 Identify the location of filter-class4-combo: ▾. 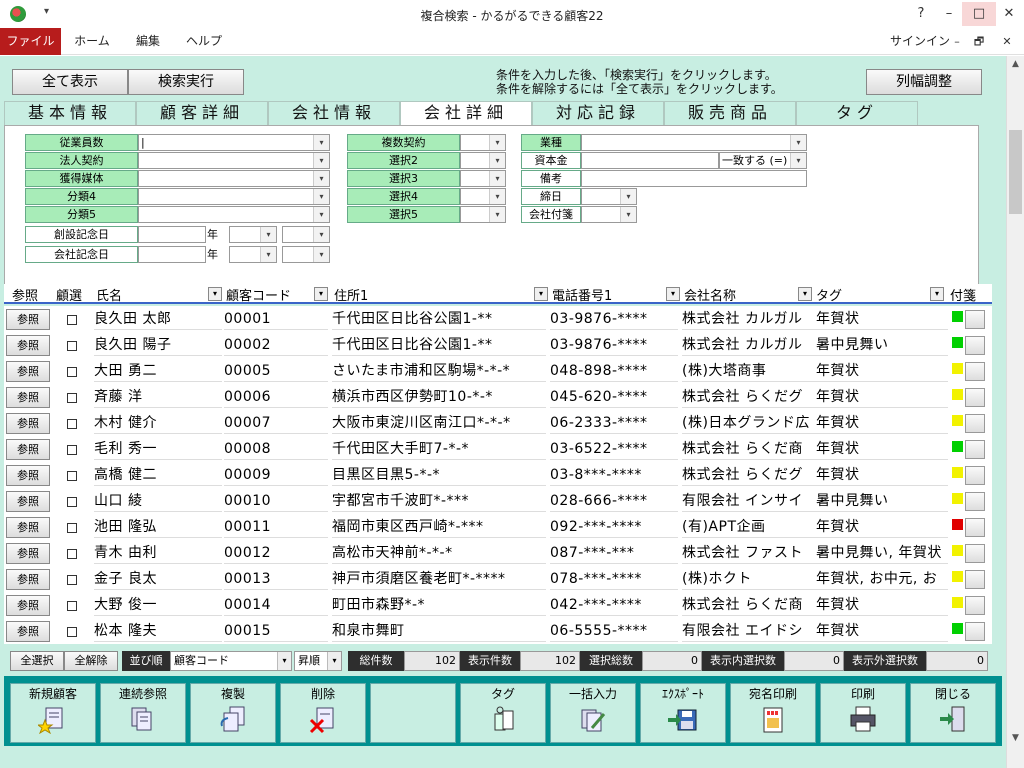
(234, 196).